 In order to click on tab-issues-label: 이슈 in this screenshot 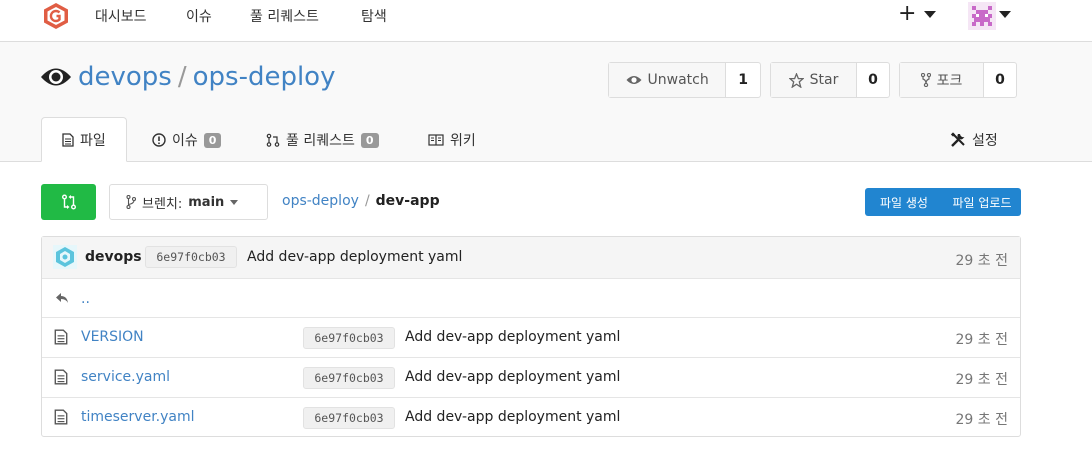, I will do `click(185, 141)`.